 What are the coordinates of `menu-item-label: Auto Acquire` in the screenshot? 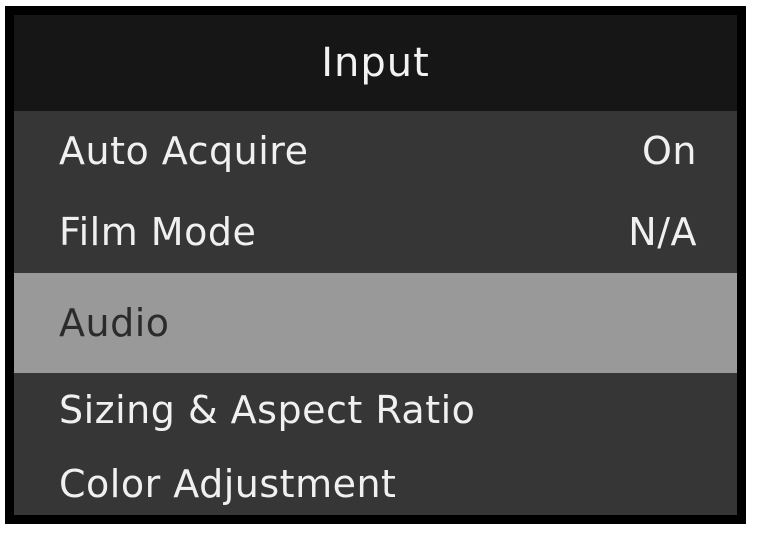 It's located at (184, 151).